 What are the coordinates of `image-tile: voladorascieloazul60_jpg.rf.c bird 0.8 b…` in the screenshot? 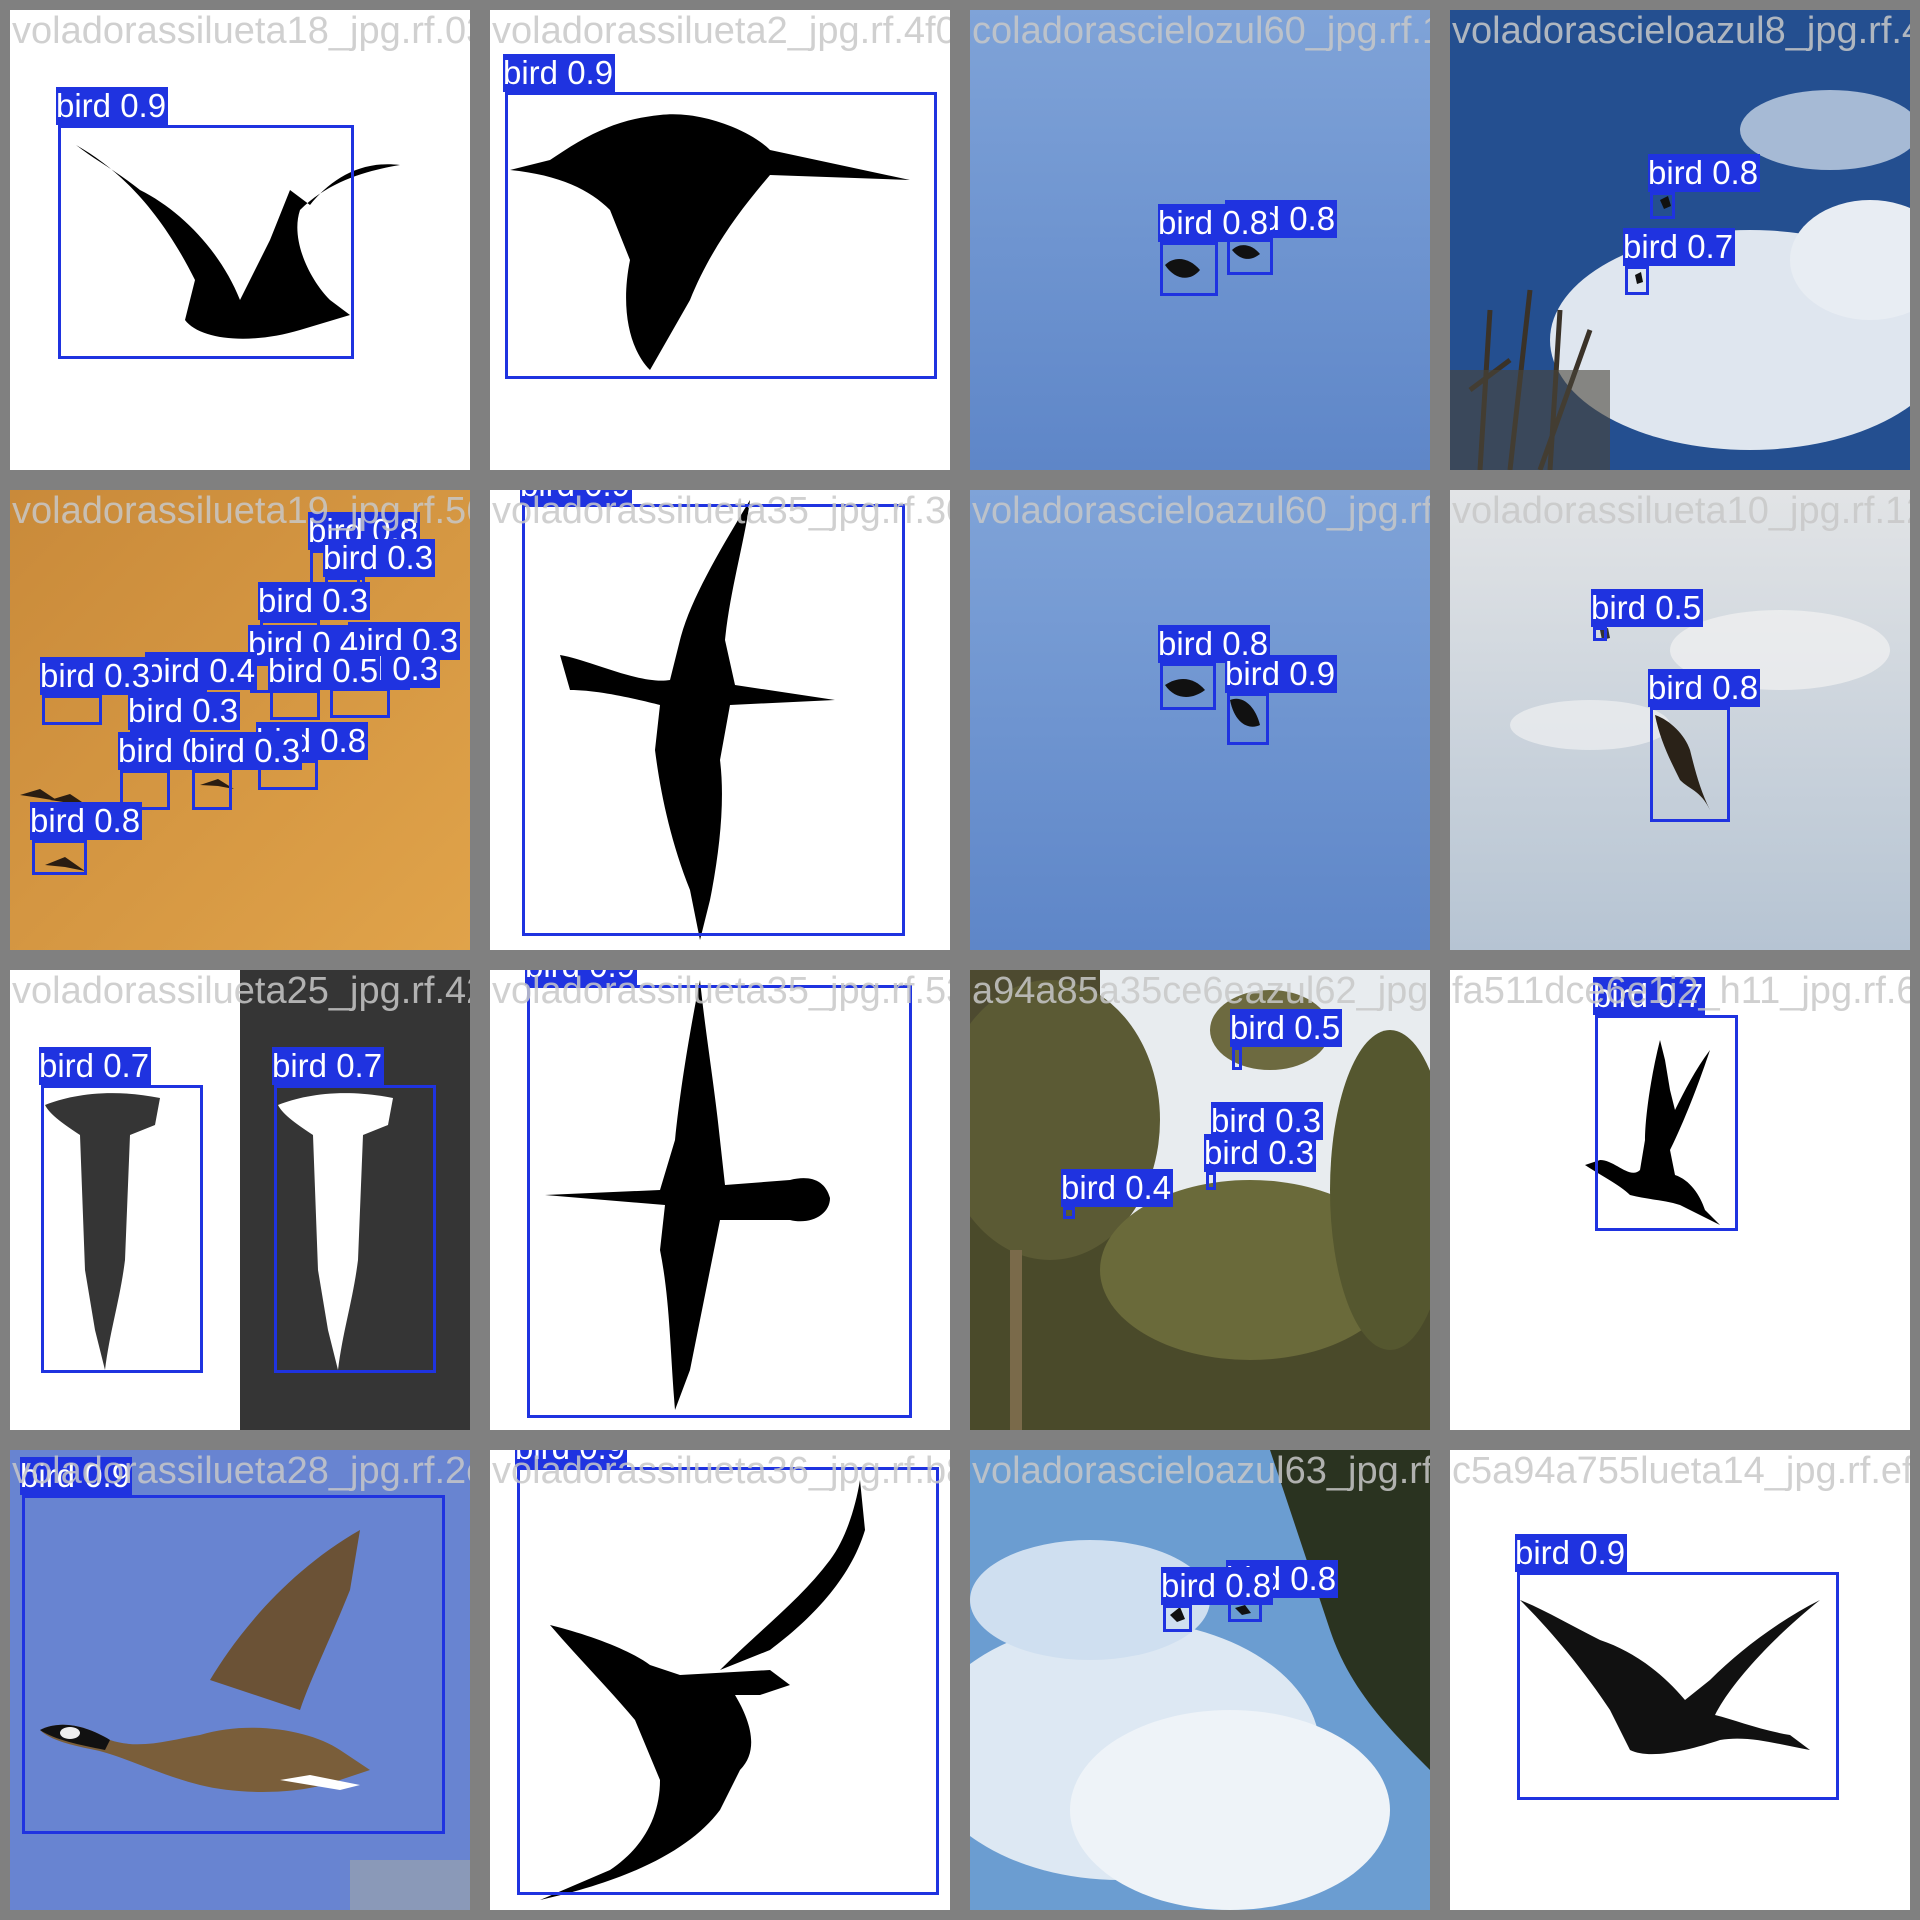 It's located at (1200, 720).